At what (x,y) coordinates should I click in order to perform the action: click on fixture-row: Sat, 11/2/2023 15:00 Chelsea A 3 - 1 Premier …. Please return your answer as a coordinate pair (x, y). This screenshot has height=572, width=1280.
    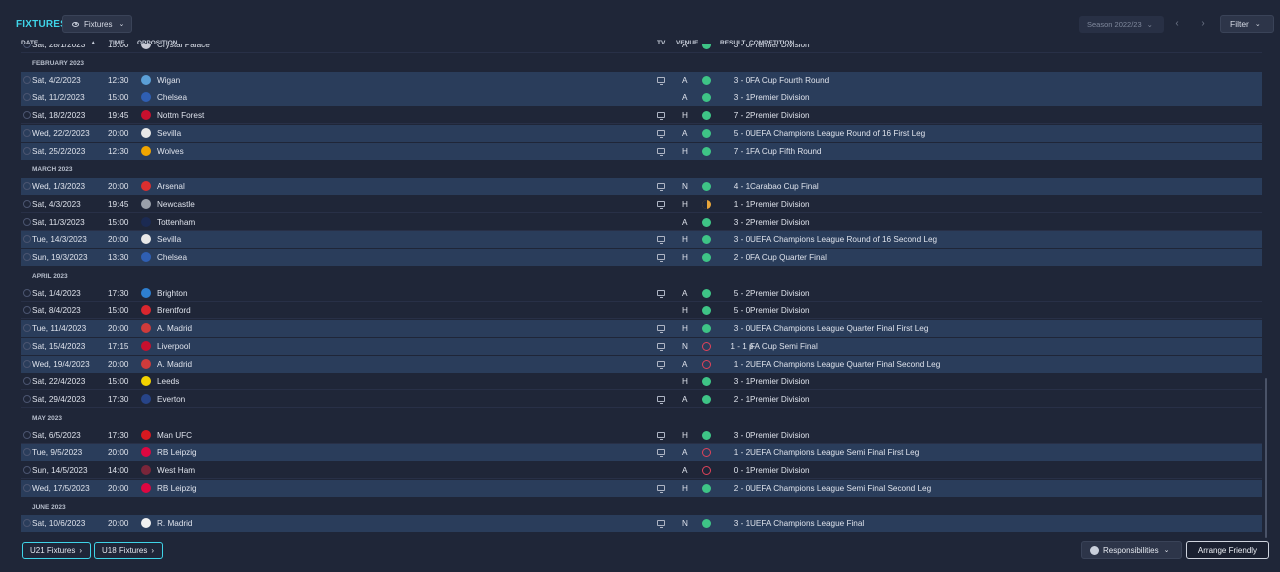
    Looking at the image, I should click on (641, 98).